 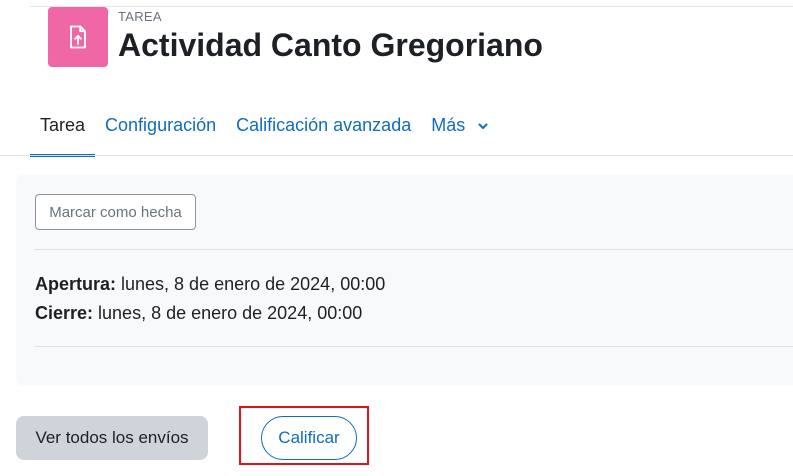 I want to click on assignment-file-upload-icon, so click(x=78, y=37).